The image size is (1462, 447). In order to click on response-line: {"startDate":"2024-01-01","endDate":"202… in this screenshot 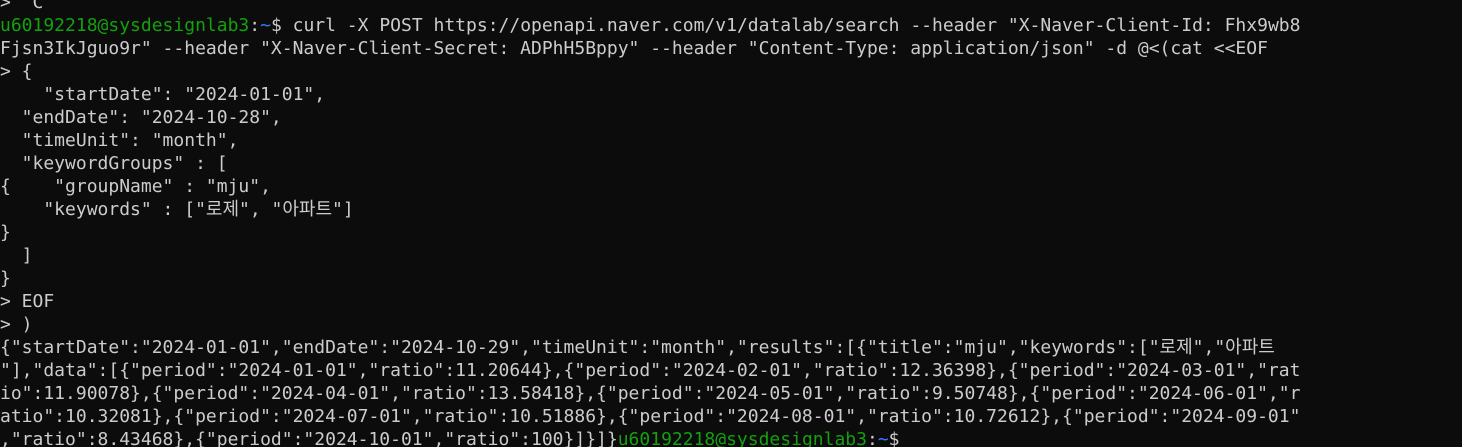, I will do `click(637, 347)`.